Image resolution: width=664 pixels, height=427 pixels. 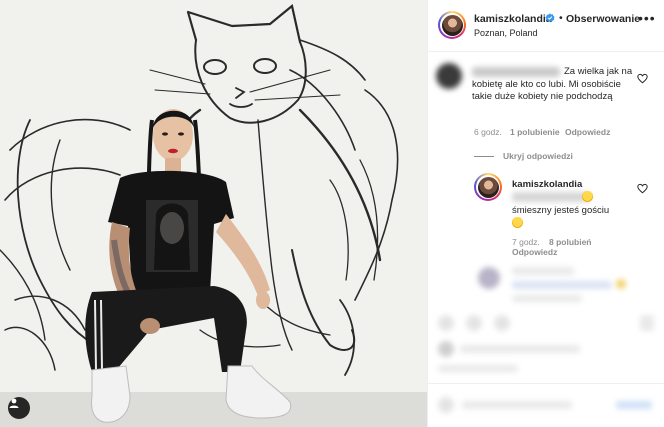 I want to click on comment-likes: 1 polubienie, so click(x=535, y=132).